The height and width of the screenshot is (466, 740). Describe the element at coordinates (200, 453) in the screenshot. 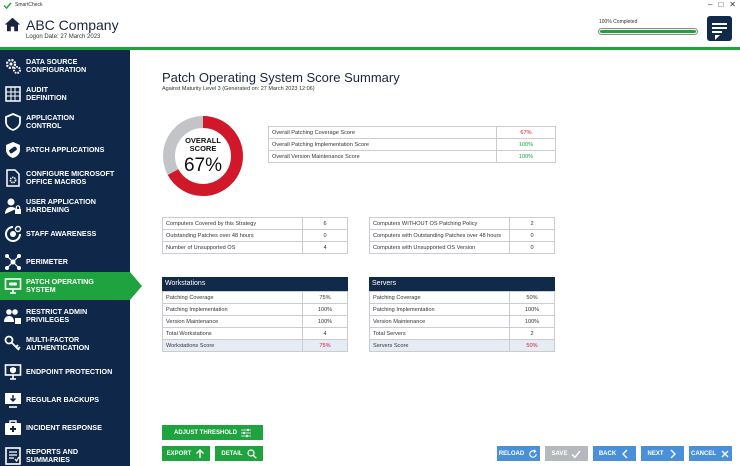

I see `arrow-up-icon` at that location.